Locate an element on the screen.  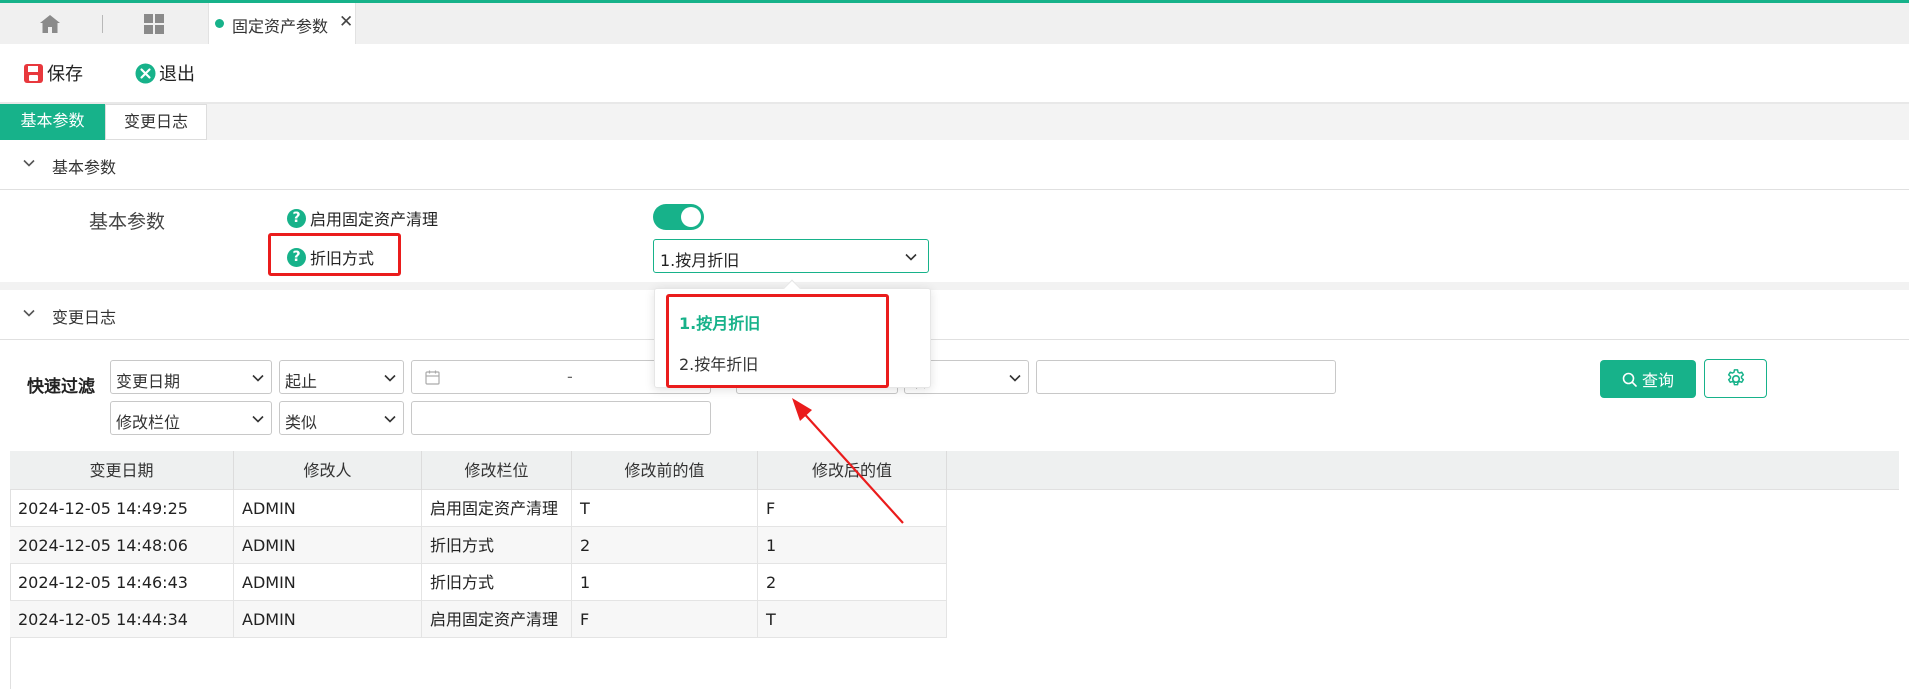
change-log-header: 变更日志 is located at coordinates (954, 315).